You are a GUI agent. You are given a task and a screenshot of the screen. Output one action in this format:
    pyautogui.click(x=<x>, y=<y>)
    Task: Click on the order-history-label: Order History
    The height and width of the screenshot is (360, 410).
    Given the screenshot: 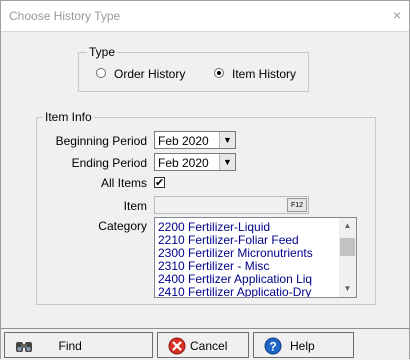 What is the action you would take?
    pyautogui.click(x=149, y=74)
    